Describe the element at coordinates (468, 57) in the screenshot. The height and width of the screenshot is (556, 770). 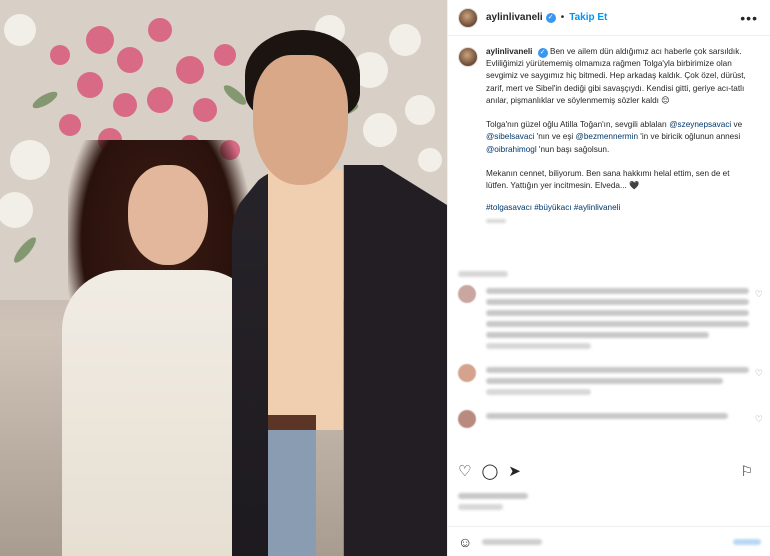
I see `caption-avatar` at that location.